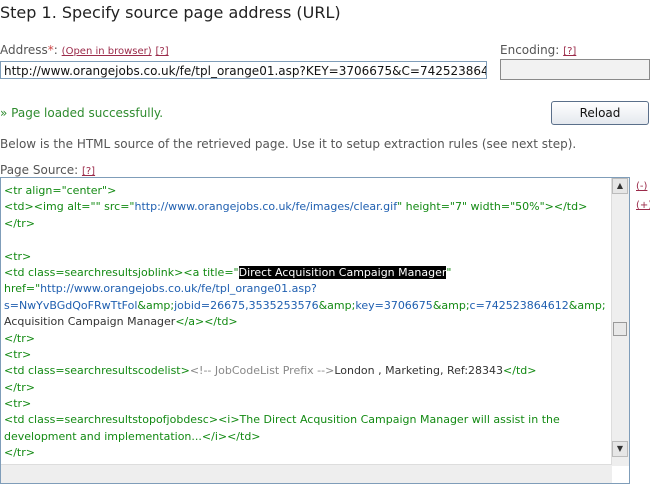  What do you see at coordinates (206, 322) in the screenshot?
I see `source-segment: </a></td>` at bounding box center [206, 322].